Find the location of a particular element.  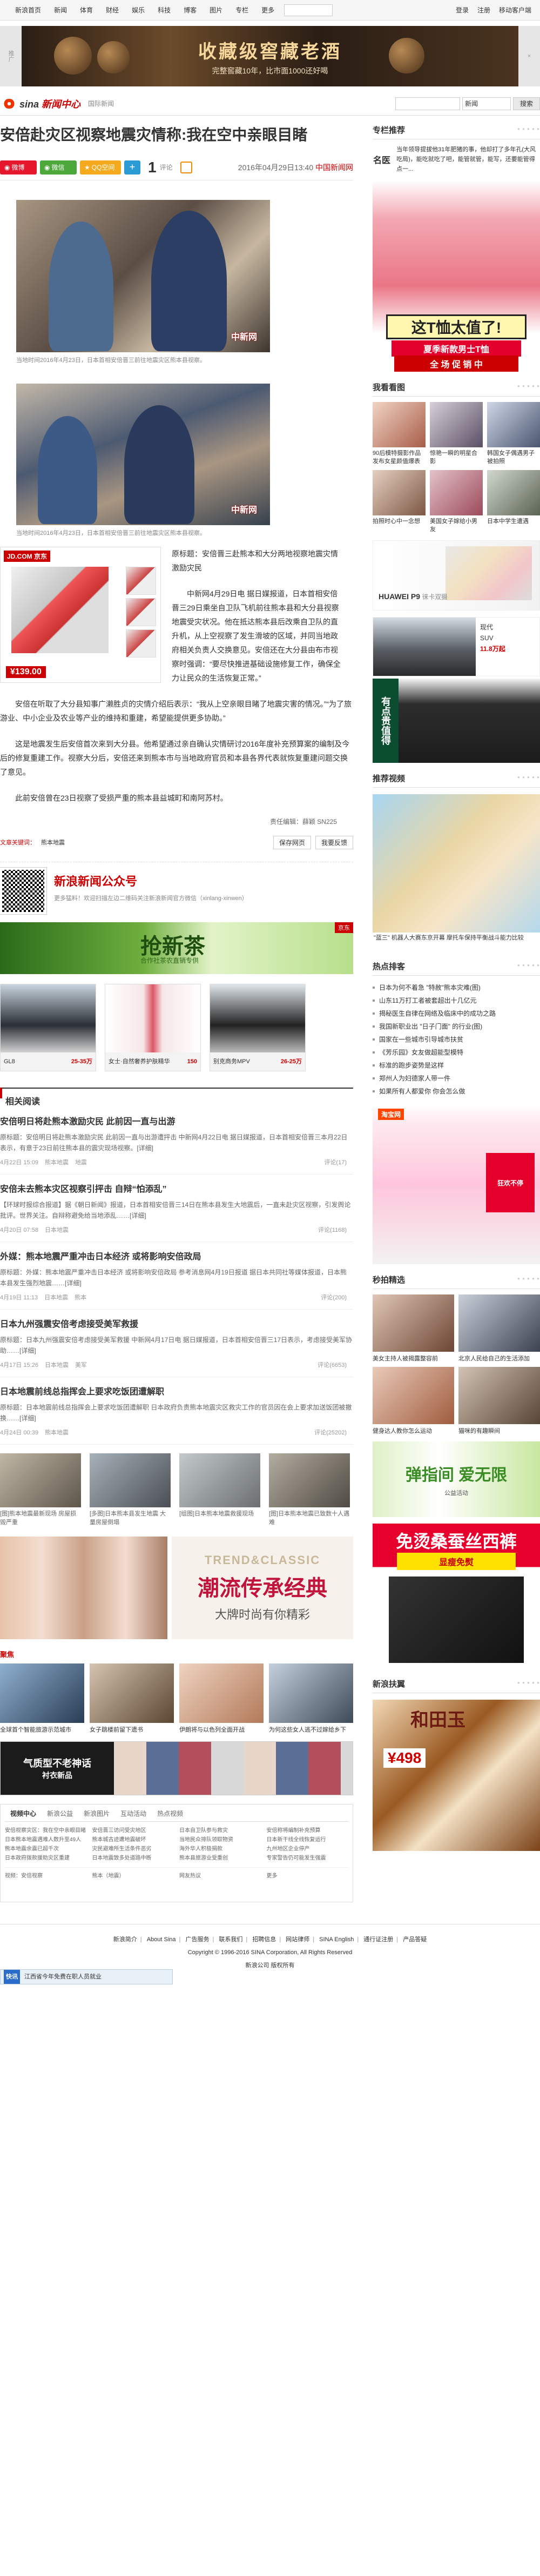

news-title: 安倍未去熊本灾区视察引抨击 自辩“怕添乱” is located at coordinates (176, 1190).